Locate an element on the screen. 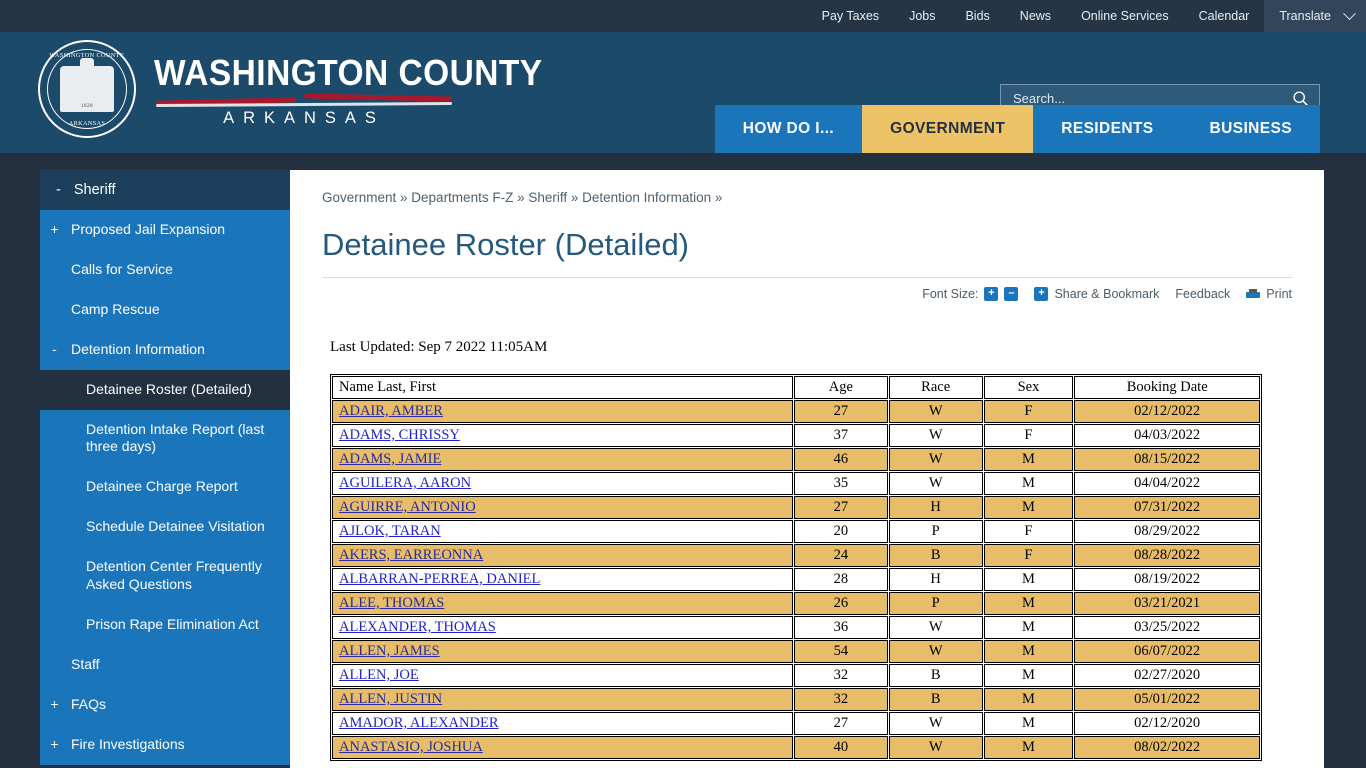  sidebar-item-calls-for-service: Calls for Service is located at coordinates (165, 270).